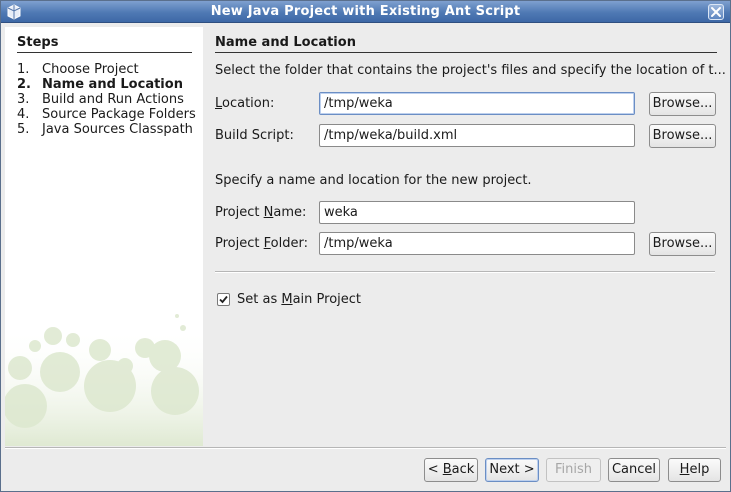  I want to click on step-label: Choose Project, so click(90, 69).